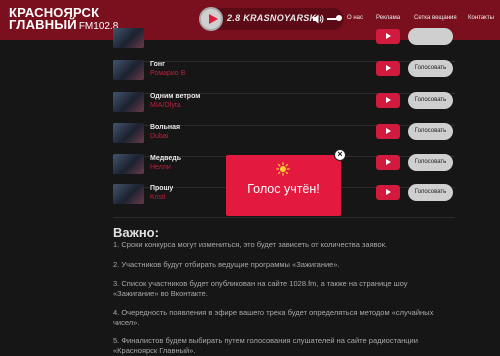 This screenshot has width=500, height=356. What do you see at coordinates (159, 136) in the screenshot?
I see `track-artist: Dubai` at bounding box center [159, 136].